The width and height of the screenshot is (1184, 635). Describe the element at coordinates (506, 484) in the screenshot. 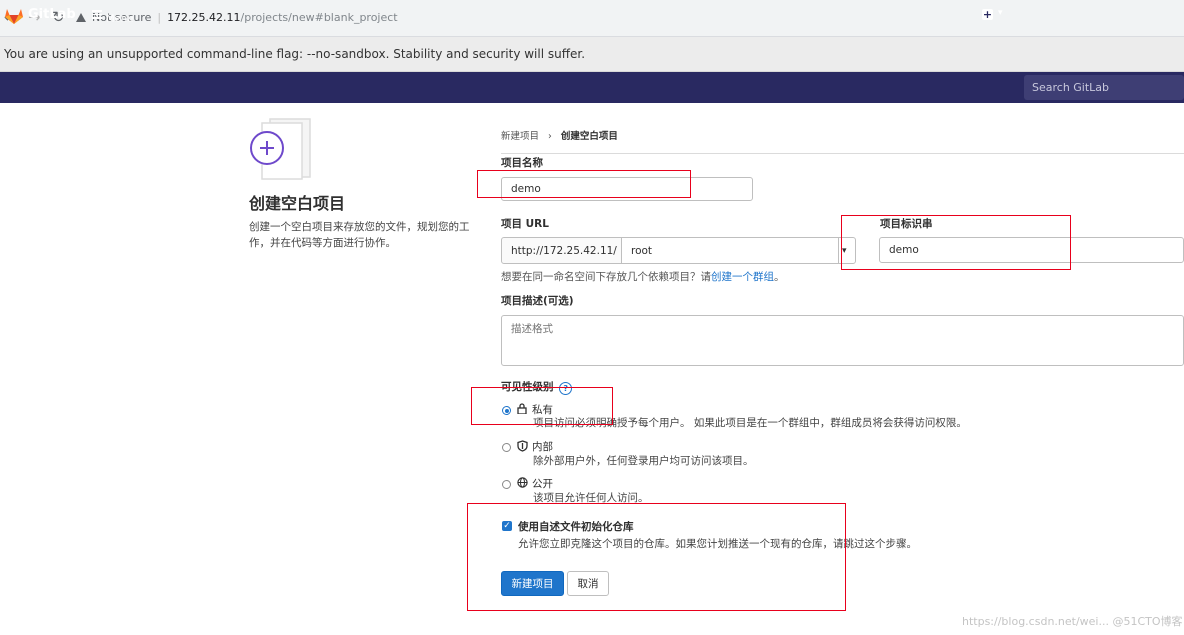

I see `visibility-radio-public` at that location.